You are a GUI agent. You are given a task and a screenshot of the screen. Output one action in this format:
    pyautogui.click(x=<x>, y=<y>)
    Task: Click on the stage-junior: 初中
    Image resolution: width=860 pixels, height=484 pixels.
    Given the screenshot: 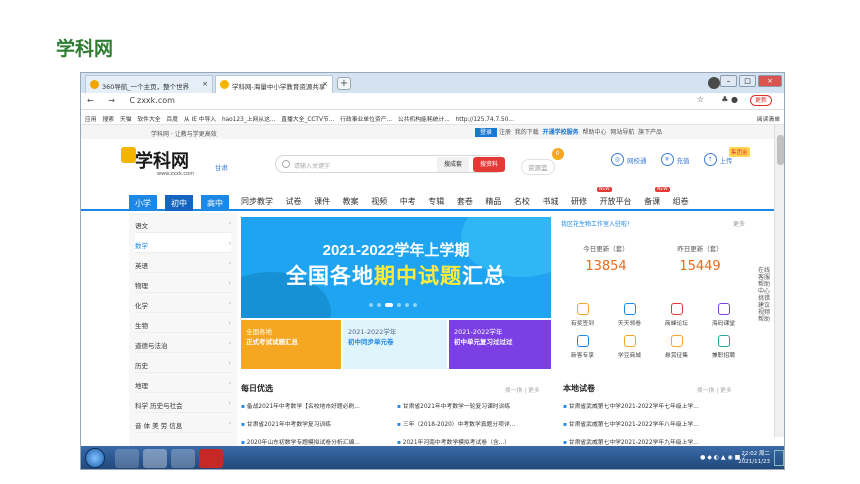 What is the action you would take?
    pyautogui.click(x=179, y=203)
    